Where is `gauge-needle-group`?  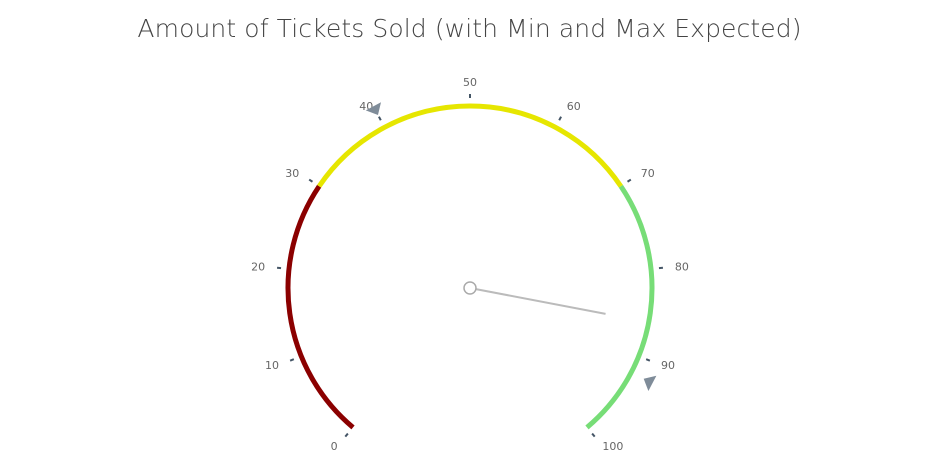 gauge-needle-group is located at coordinates (534, 298).